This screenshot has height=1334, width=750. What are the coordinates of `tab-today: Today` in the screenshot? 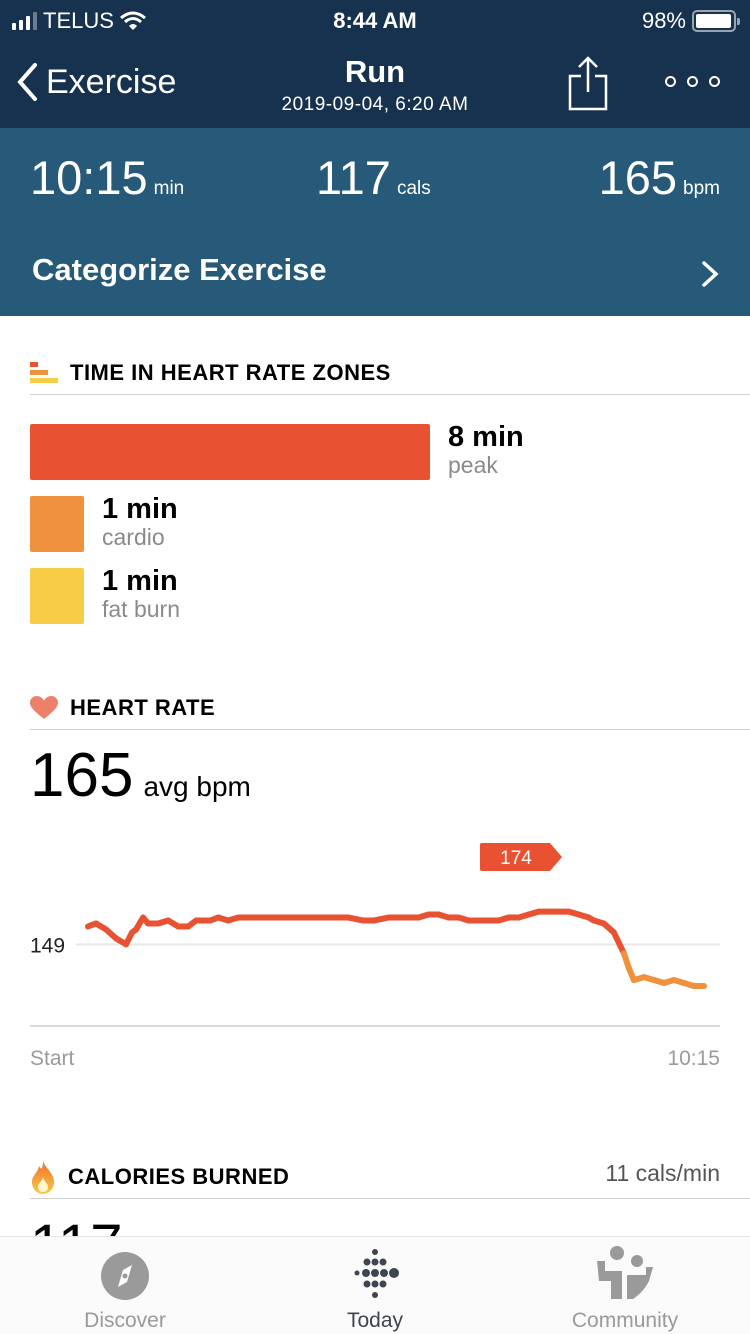 It's located at (375, 1285).